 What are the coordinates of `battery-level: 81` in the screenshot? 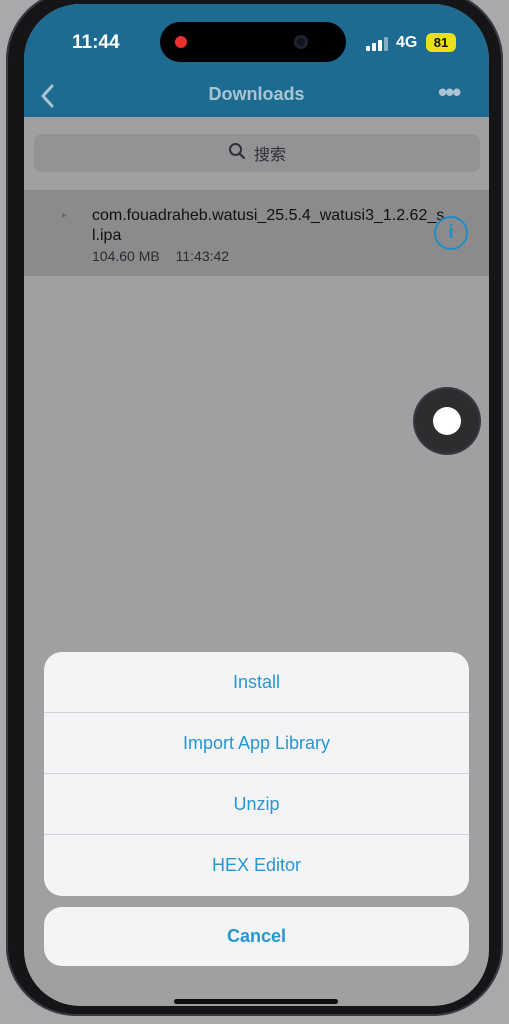 It's located at (441, 42).